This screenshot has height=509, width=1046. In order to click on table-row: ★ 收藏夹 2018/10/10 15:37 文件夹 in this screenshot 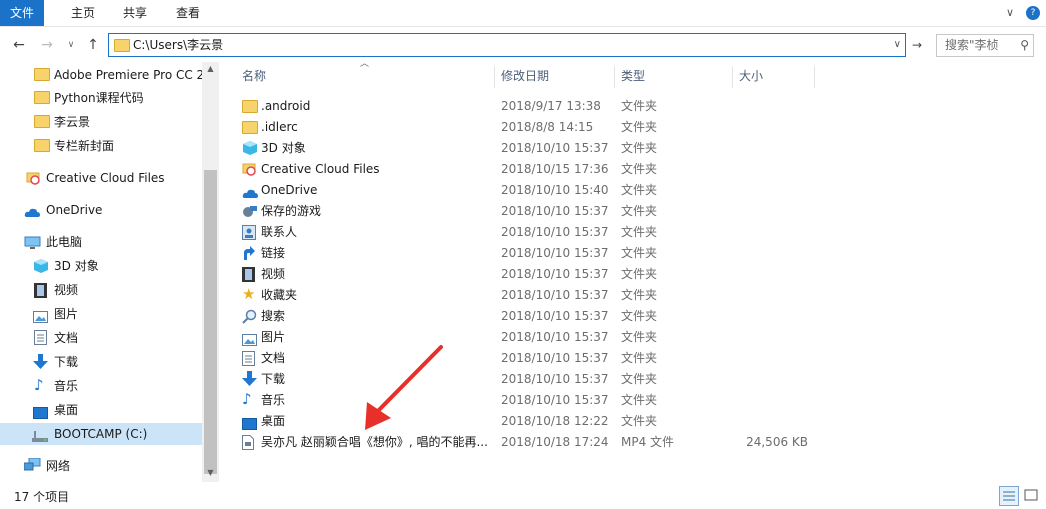, I will do `click(530, 295)`.